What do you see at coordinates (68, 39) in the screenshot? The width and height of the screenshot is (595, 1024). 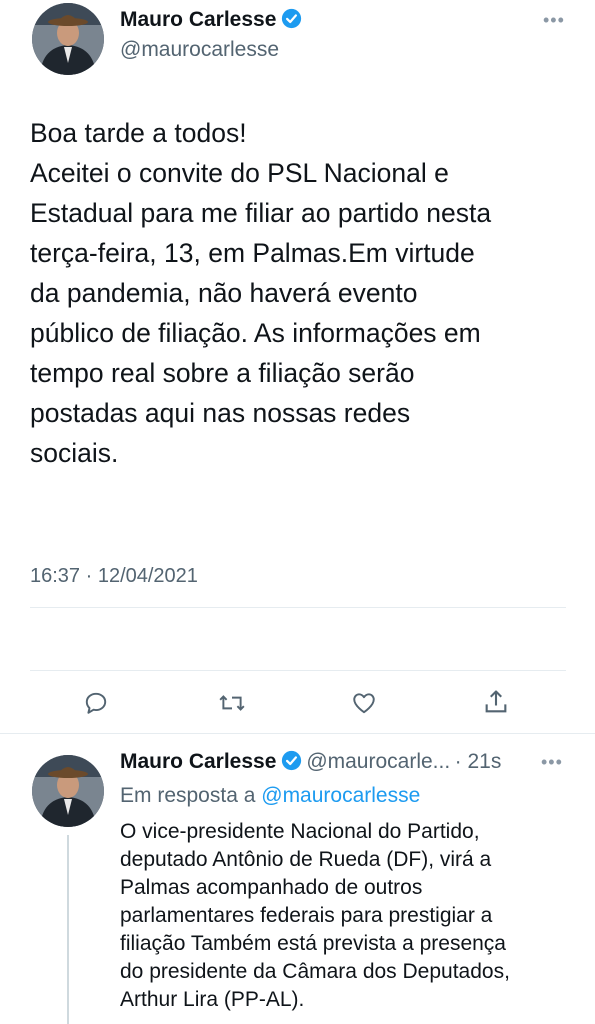 I see `author-avatar` at bounding box center [68, 39].